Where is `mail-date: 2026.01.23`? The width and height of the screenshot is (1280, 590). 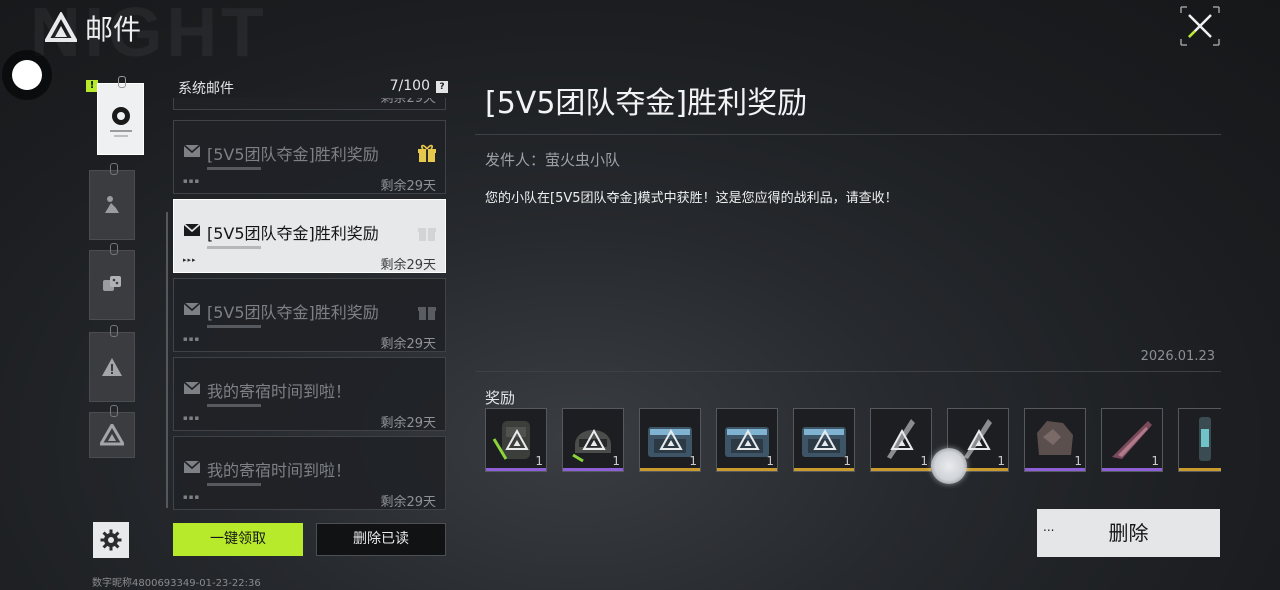
mail-date: 2026.01.23 is located at coordinates (1177, 356).